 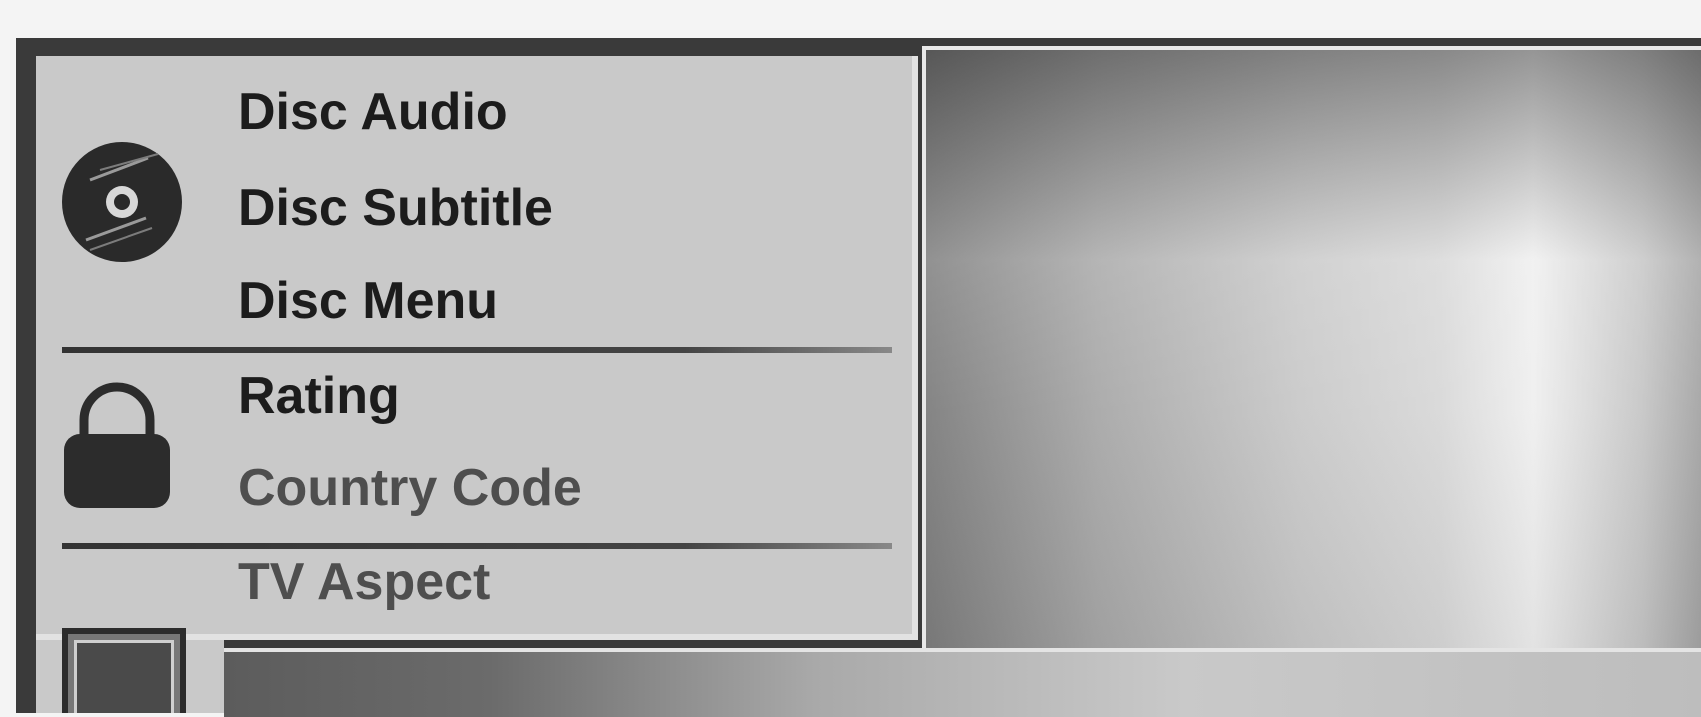 What do you see at coordinates (368, 301) in the screenshot?
I see `menu-item-disc-menu: Disc Menu` at bounding box center [368, 301].